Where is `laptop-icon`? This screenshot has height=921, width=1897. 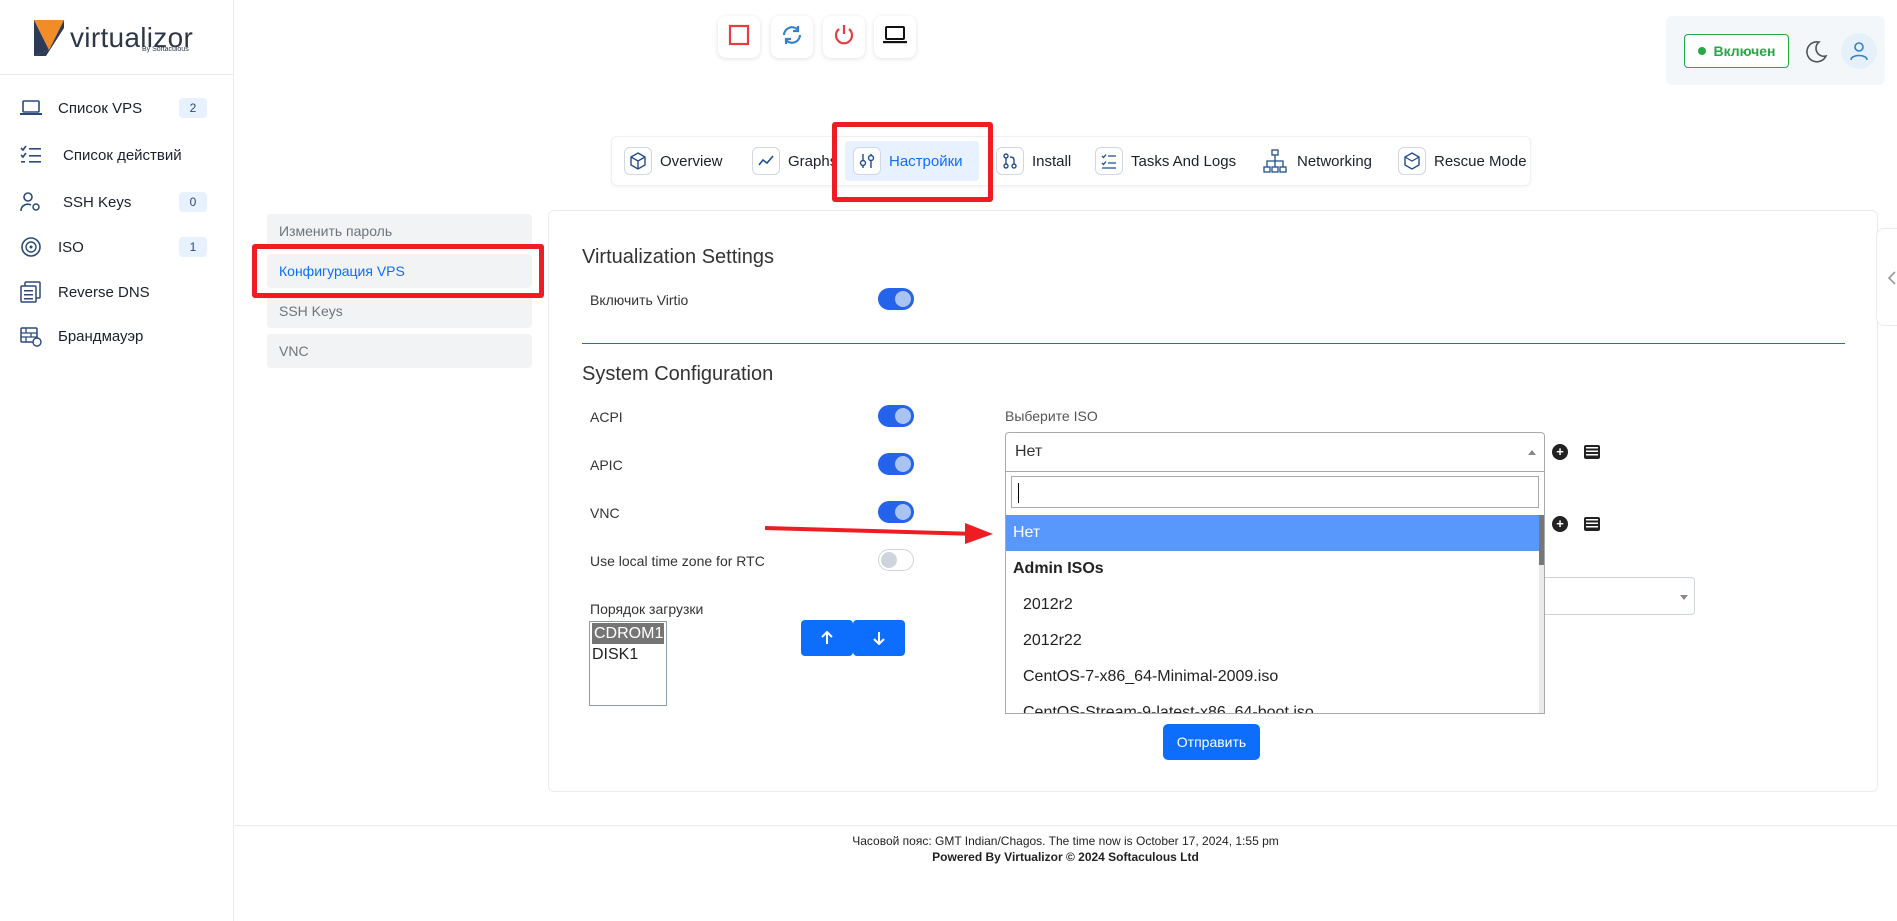 laptop-icon is located at coordinates (895, 37).